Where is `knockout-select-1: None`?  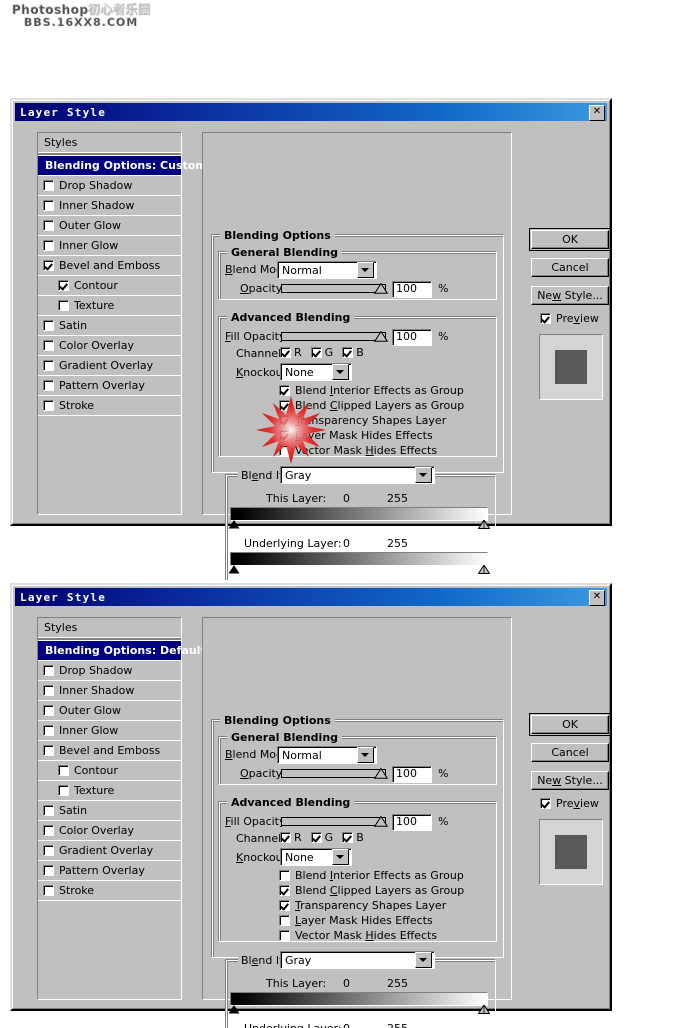
knockout-select-1: None is located at coordinates (316, 372).